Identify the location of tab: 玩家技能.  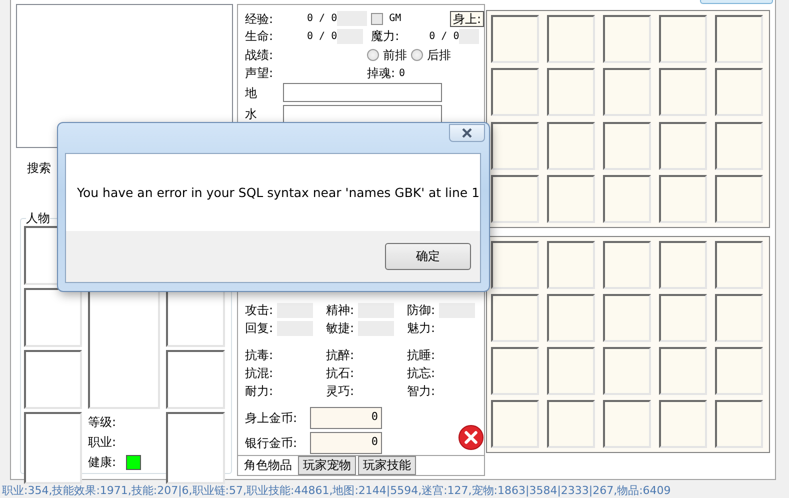
(387, 465).